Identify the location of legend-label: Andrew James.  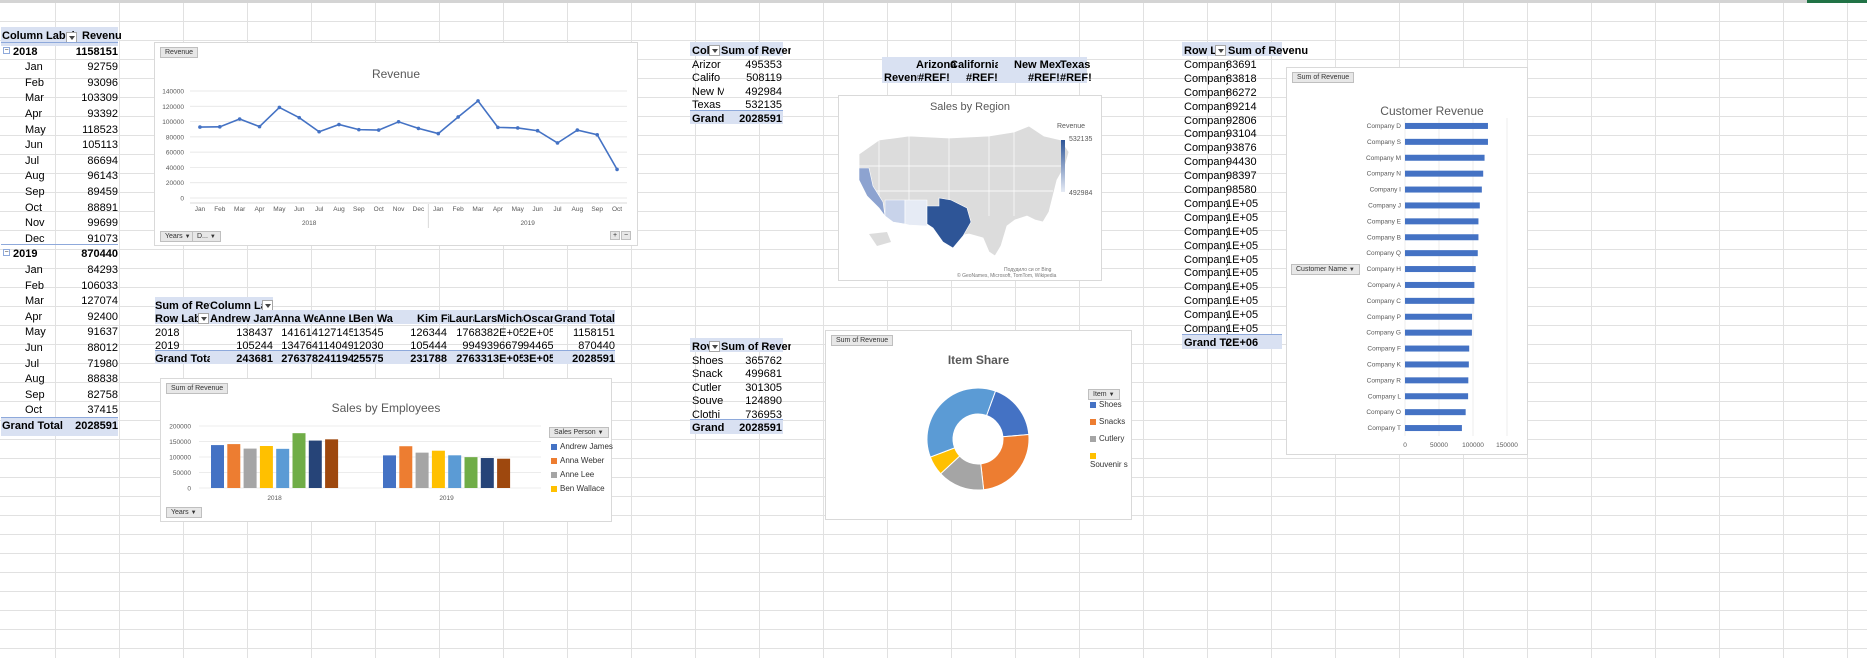
(586, 446).